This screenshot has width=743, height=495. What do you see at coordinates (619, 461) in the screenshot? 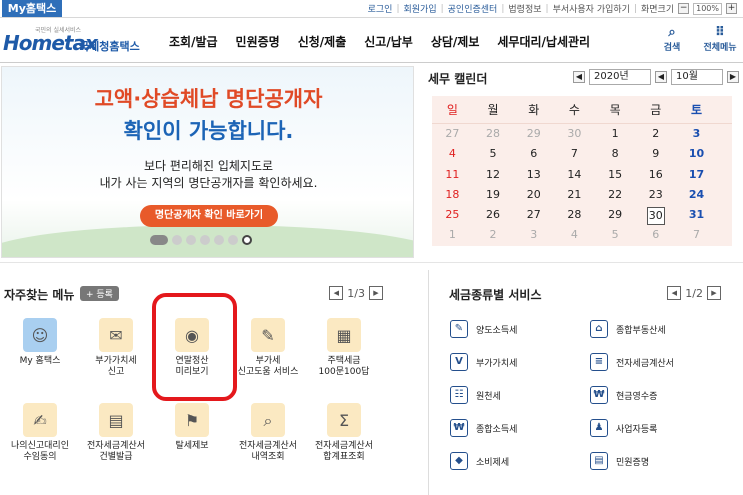
I see `tax-service-item: ▤ 민원증명` at bounding box center [619, 461].